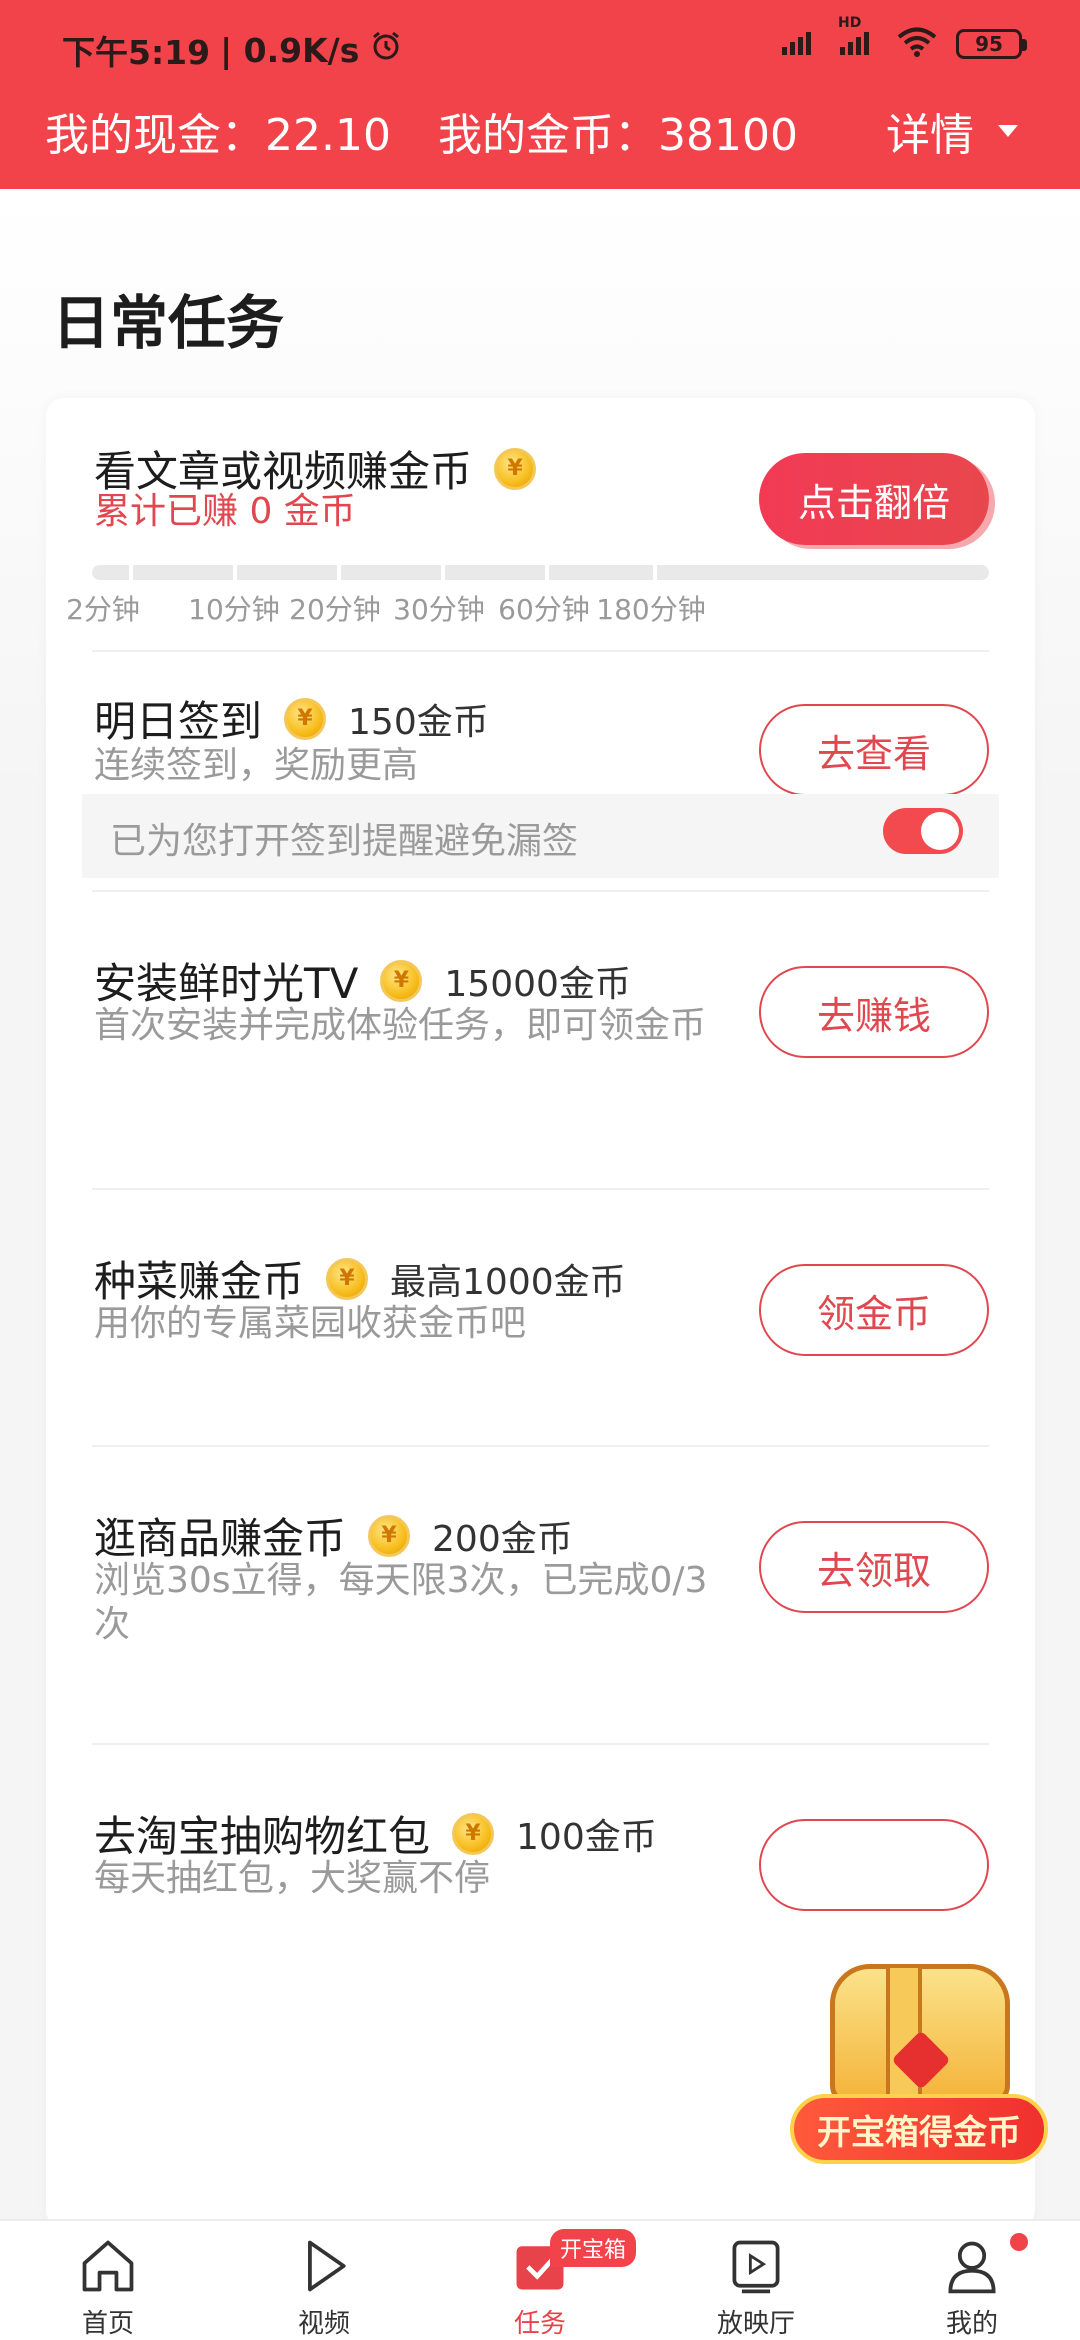  What do you see at coordinates (418, 722) in the screenshot?
I see `task-reward: 150金币` at bounding box center [418, 722].